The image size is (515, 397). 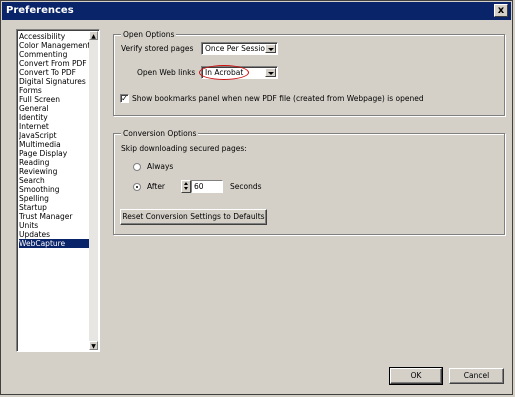 I want to click on checkmark-icon: ✓, so click(x=124, y=98).